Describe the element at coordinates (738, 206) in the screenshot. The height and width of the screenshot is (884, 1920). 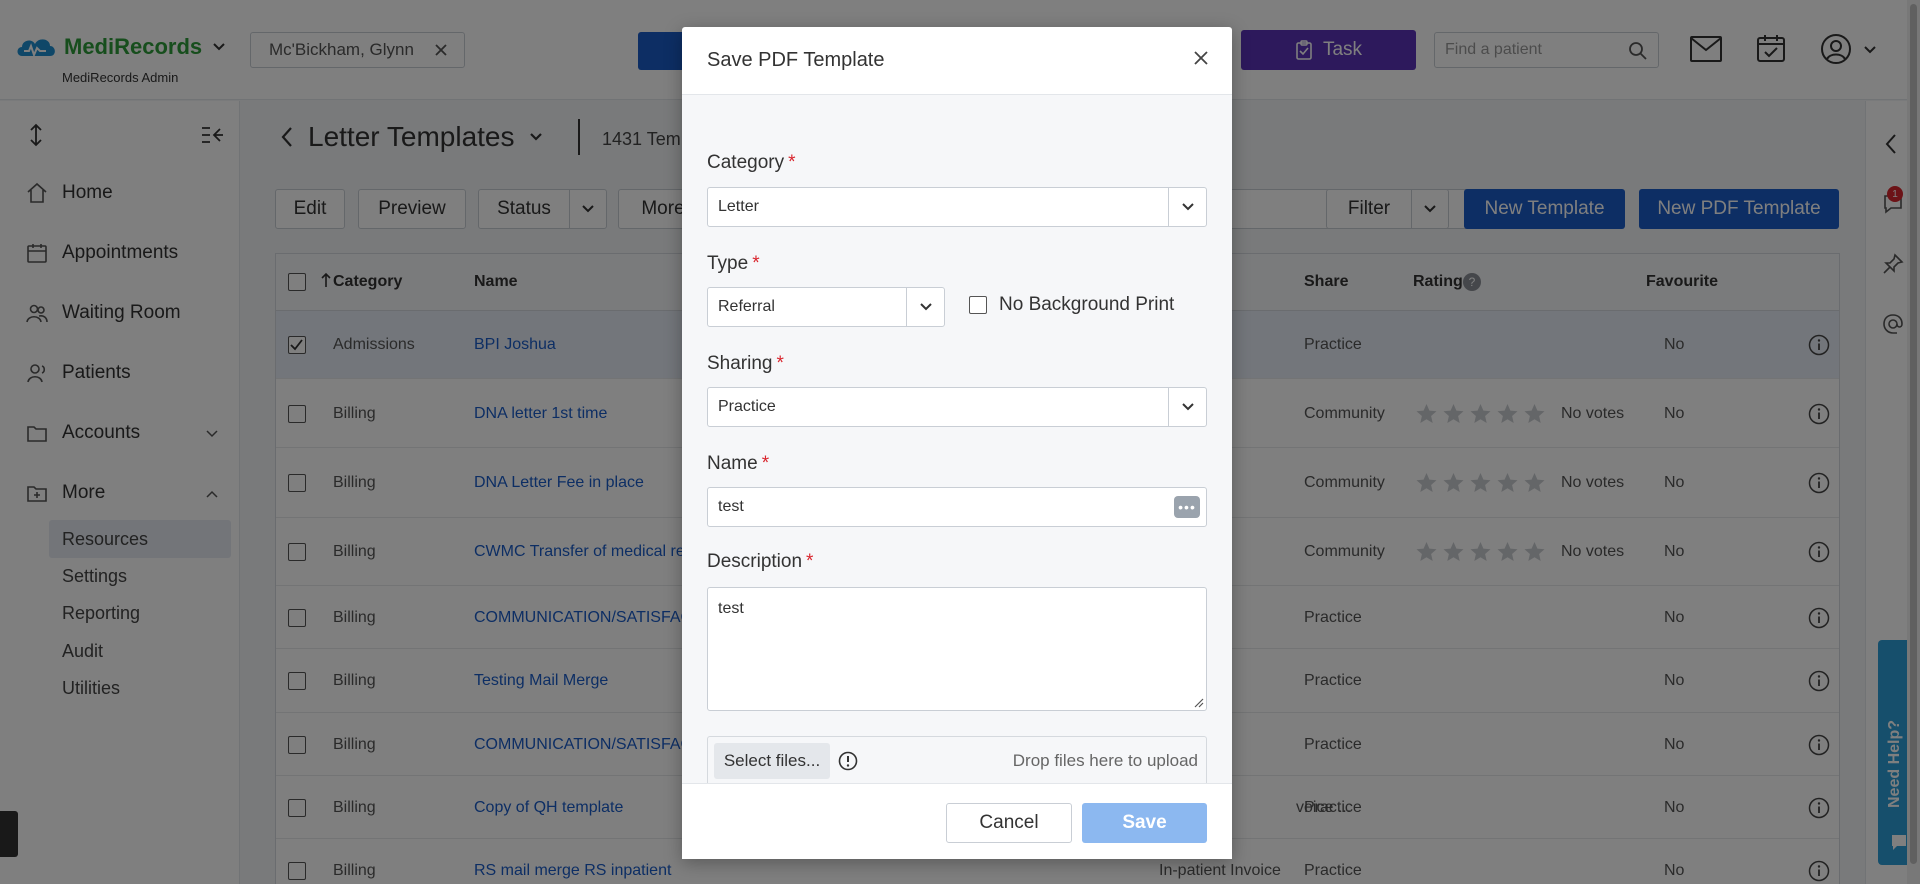
I see `category-value: Letter` at that location.